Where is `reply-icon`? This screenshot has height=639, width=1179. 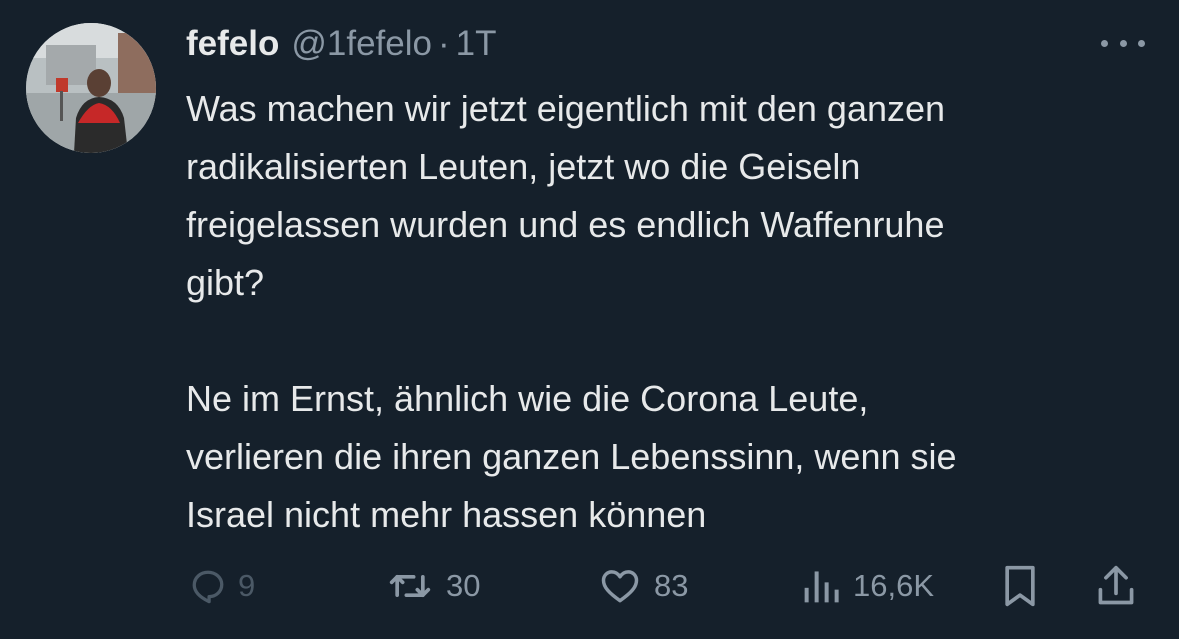 reply-icon is located at coordinates (208, 587).